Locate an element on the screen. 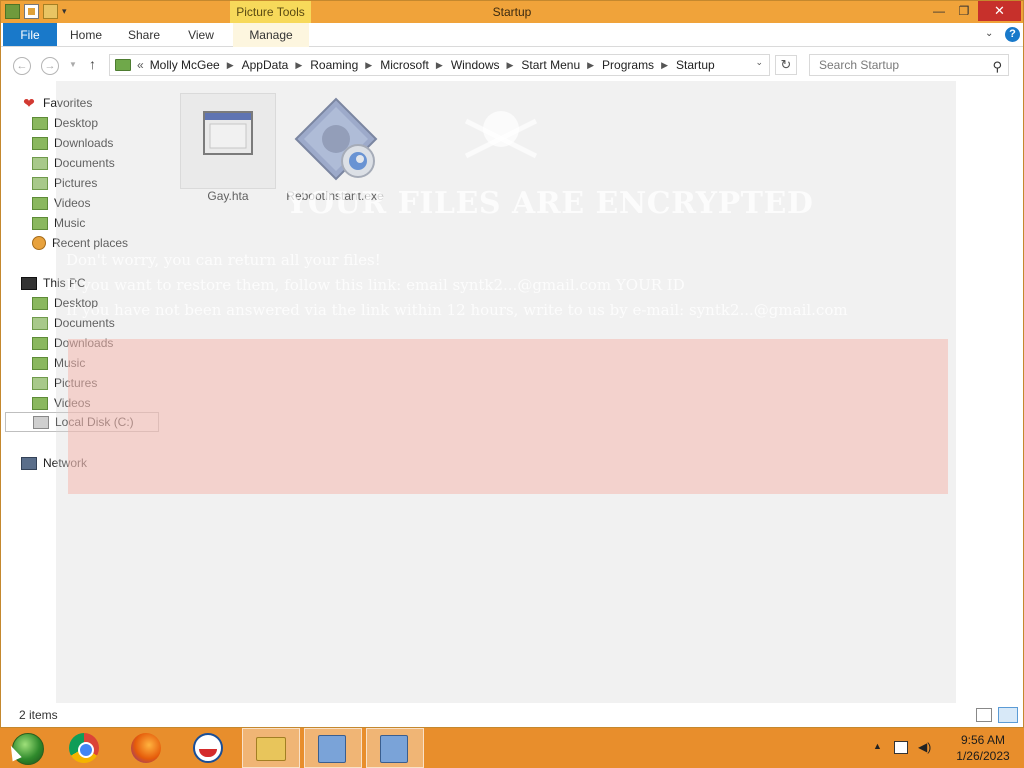 This screenshot has height=768, width=1024. tab-share: Share is located at coordinates (144, 35).